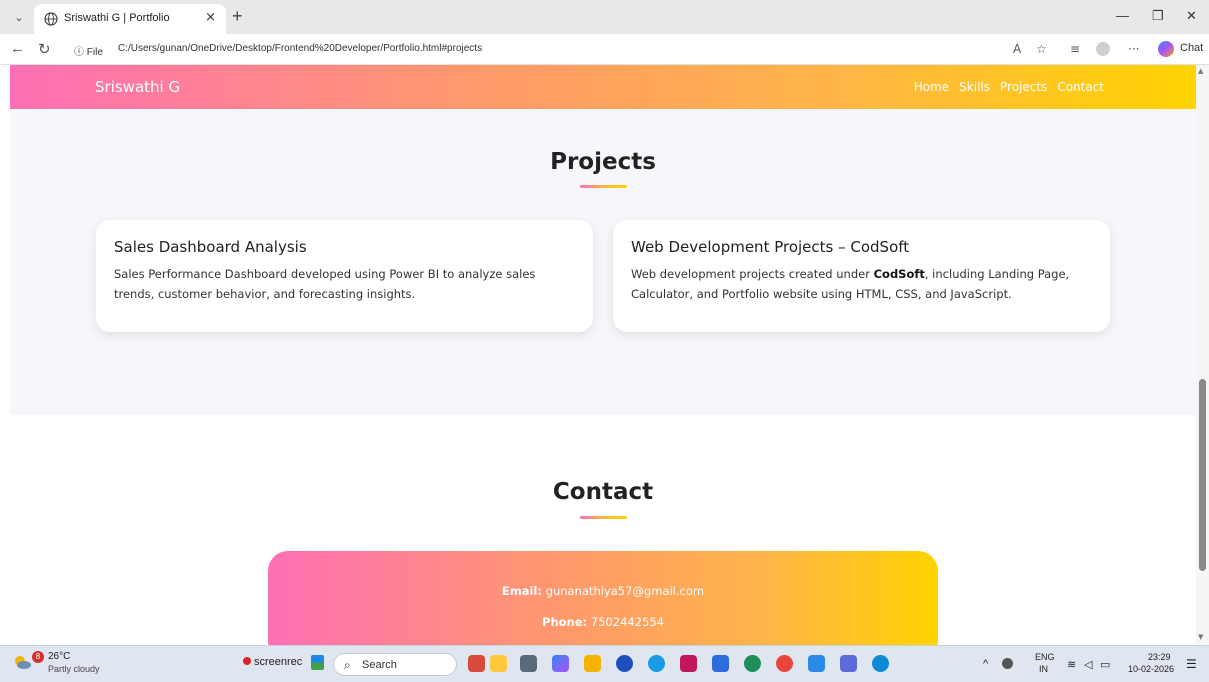  I want to click on projects-heading: Projects, so click(603, 162).